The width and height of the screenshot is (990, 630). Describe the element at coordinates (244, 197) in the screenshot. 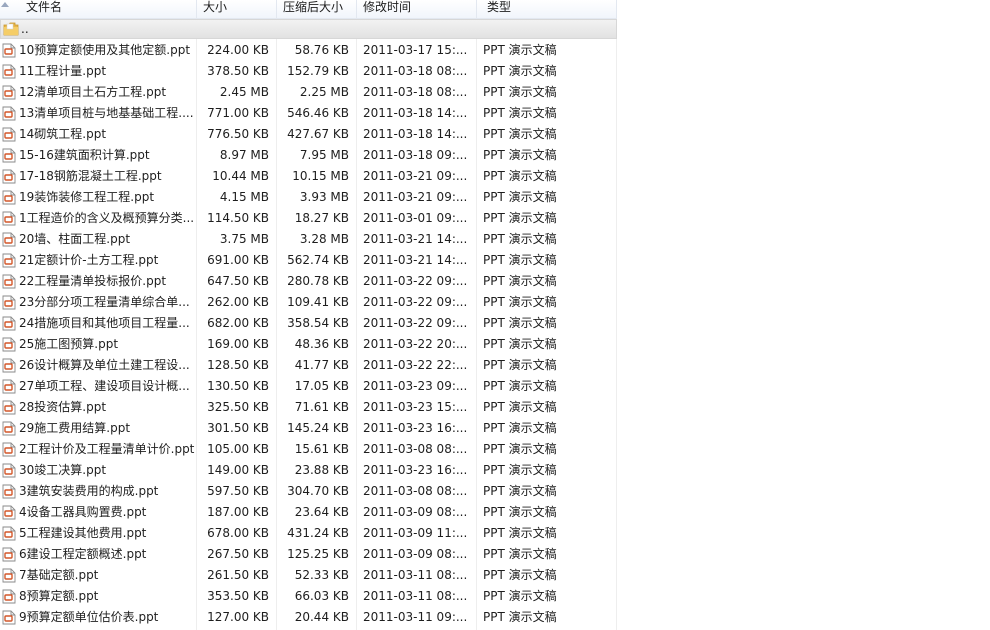

I see `file-size: 4.15 MB` at that location.